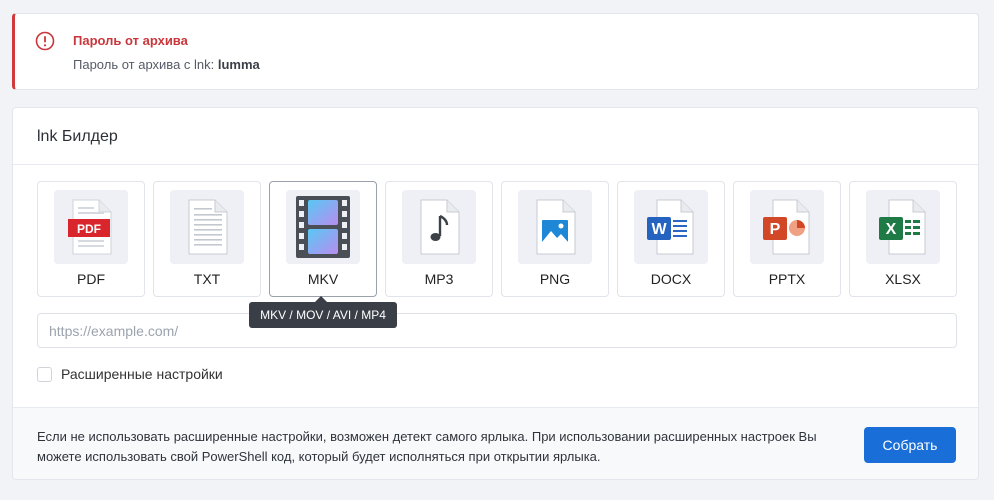 Image resolution: width=994 pixels, height=500 pixels. I want to click on pdf-file-icon: PDF, so click(90, 227).